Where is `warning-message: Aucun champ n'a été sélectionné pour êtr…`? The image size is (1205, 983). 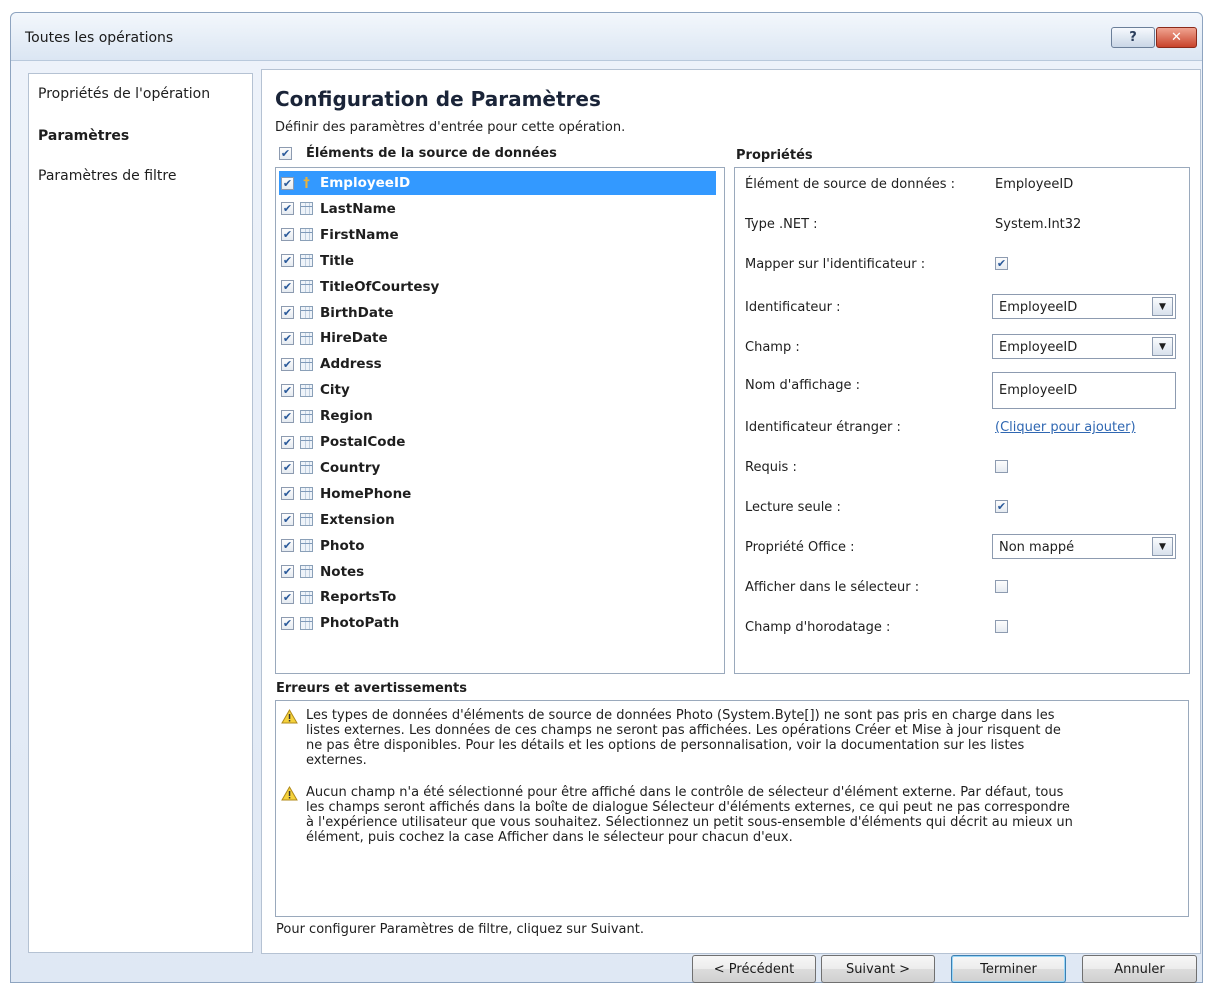
warning-message: Aucun champ n'a été sélectionné pour êtr… is located at coordinates (743, 815).